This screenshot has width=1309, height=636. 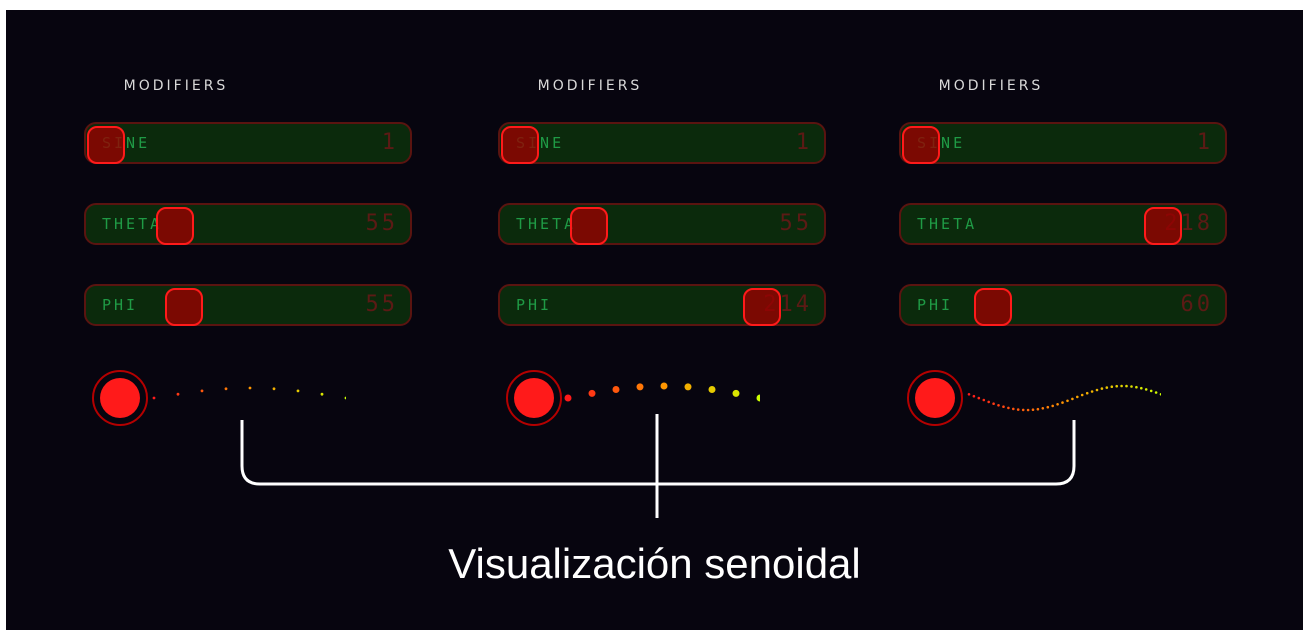 What do you see at coordinates (654, 563) in the screenshot?
I see `caption: Visualización senoidal` at bounding box center [654, 563].